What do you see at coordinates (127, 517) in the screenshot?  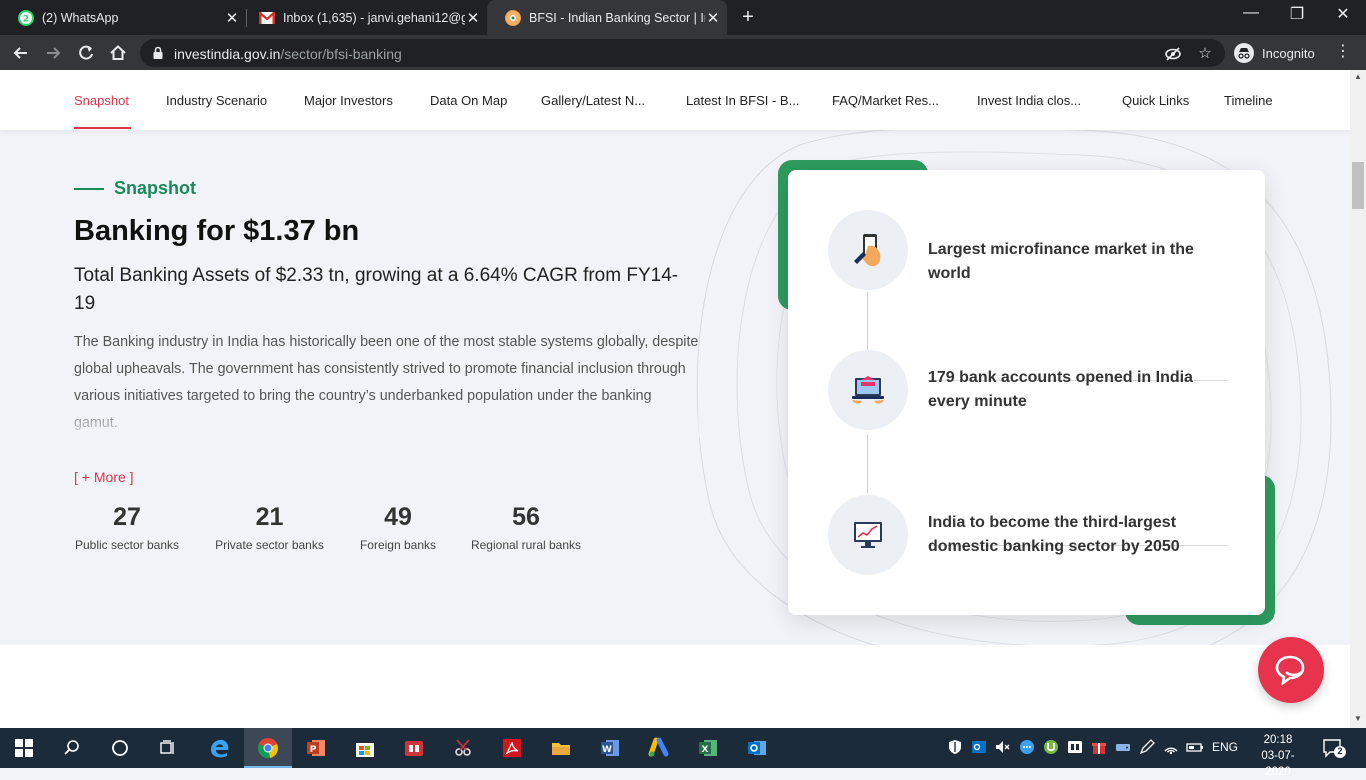 I see `stat-value: 27` at bounding box center [127, 517].